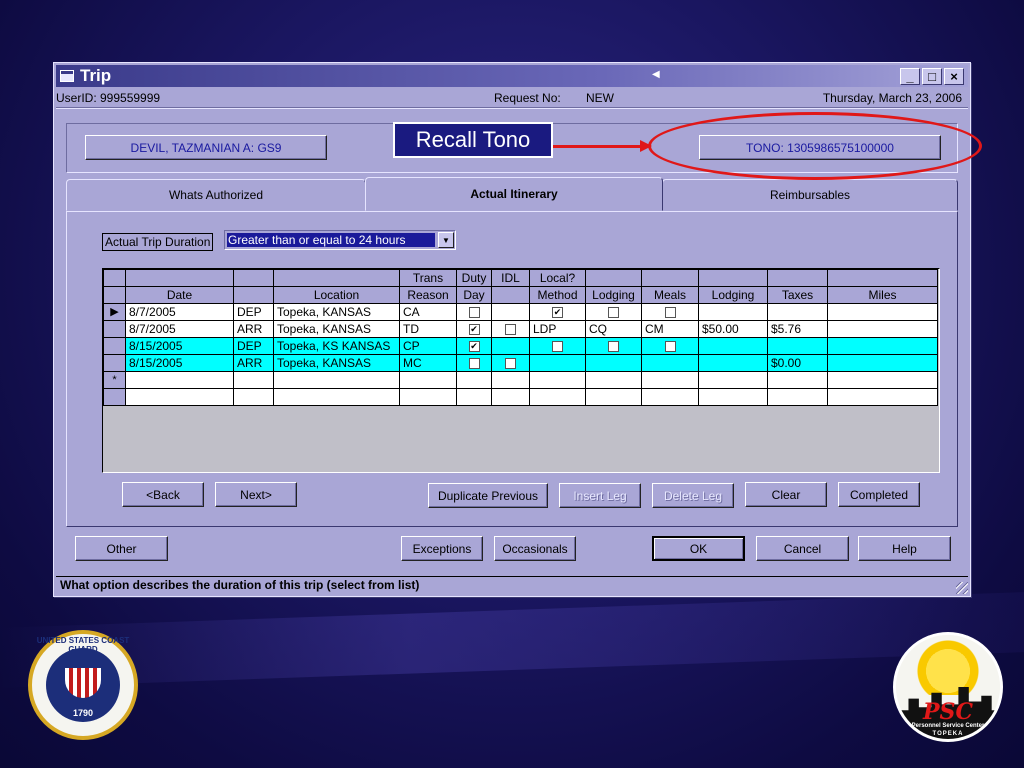 This screenshot has width=1024, height=768. Describe the element at coordinates (810, 195) in the screenshot. I see `tab-reimbursables: Reimbursables` at that location.